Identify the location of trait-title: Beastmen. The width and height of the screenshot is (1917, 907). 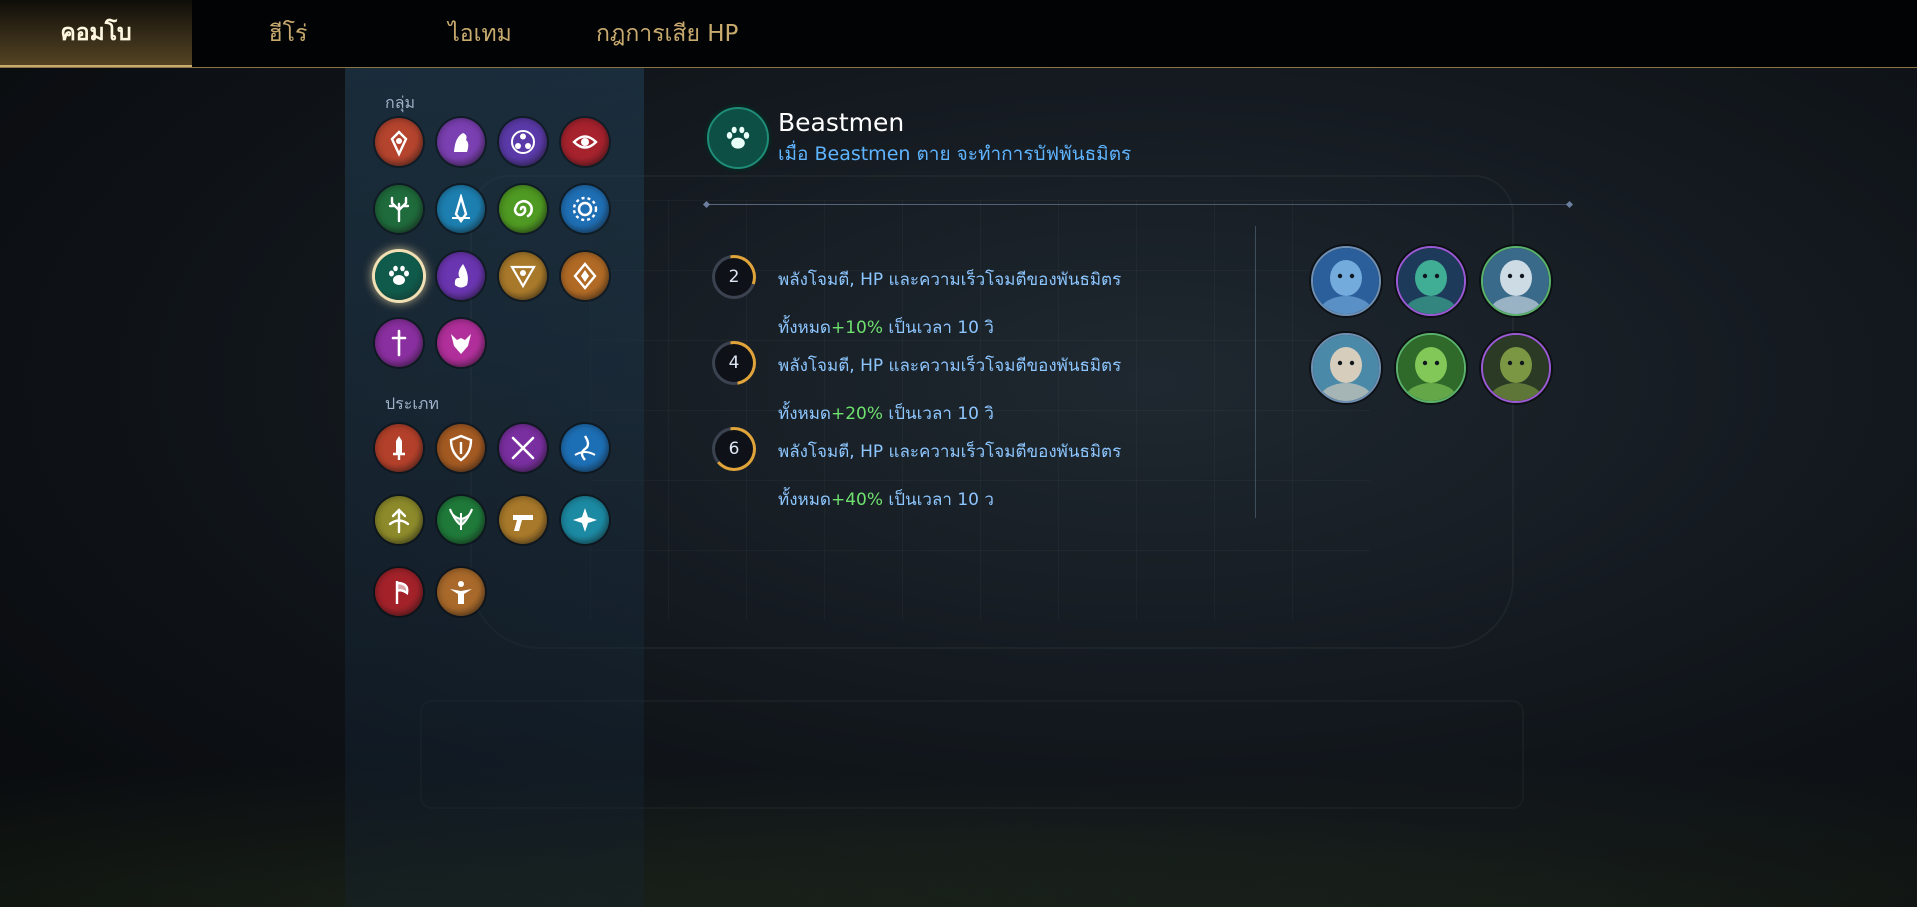
(841, 122).